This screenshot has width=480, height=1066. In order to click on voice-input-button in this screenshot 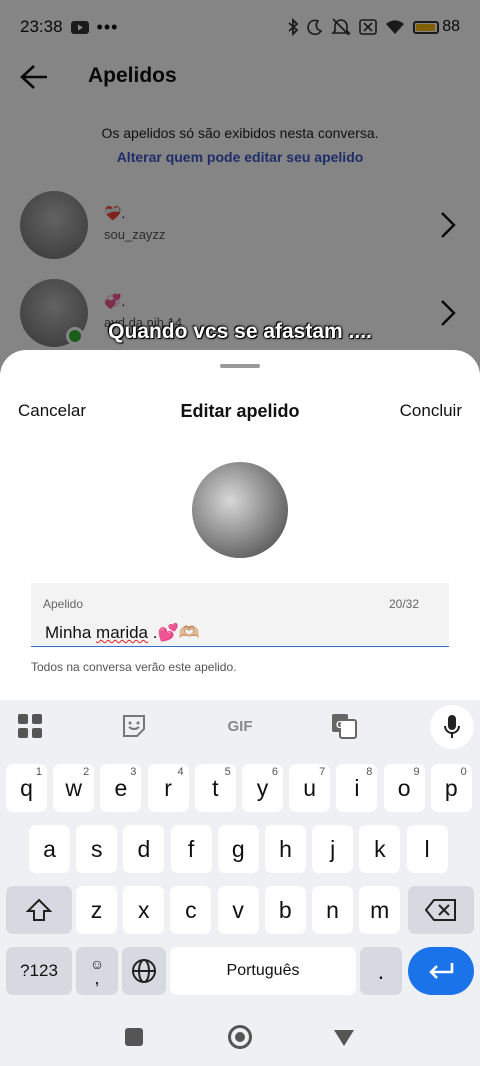, I will do `click(452, 727)`.